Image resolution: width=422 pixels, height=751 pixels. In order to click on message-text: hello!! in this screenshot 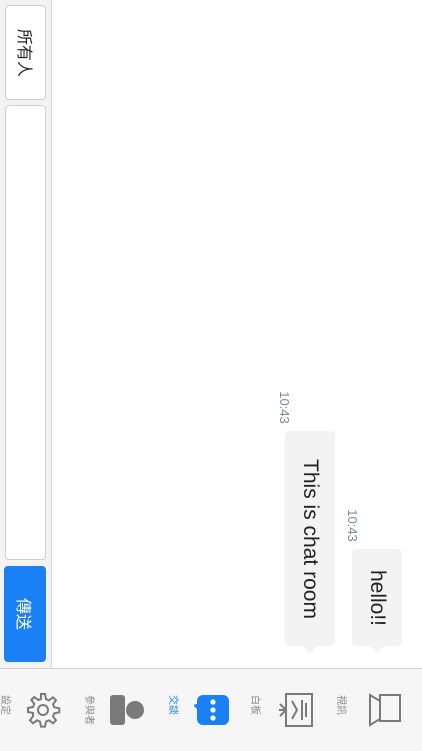, I will do `click(377, 597)`.